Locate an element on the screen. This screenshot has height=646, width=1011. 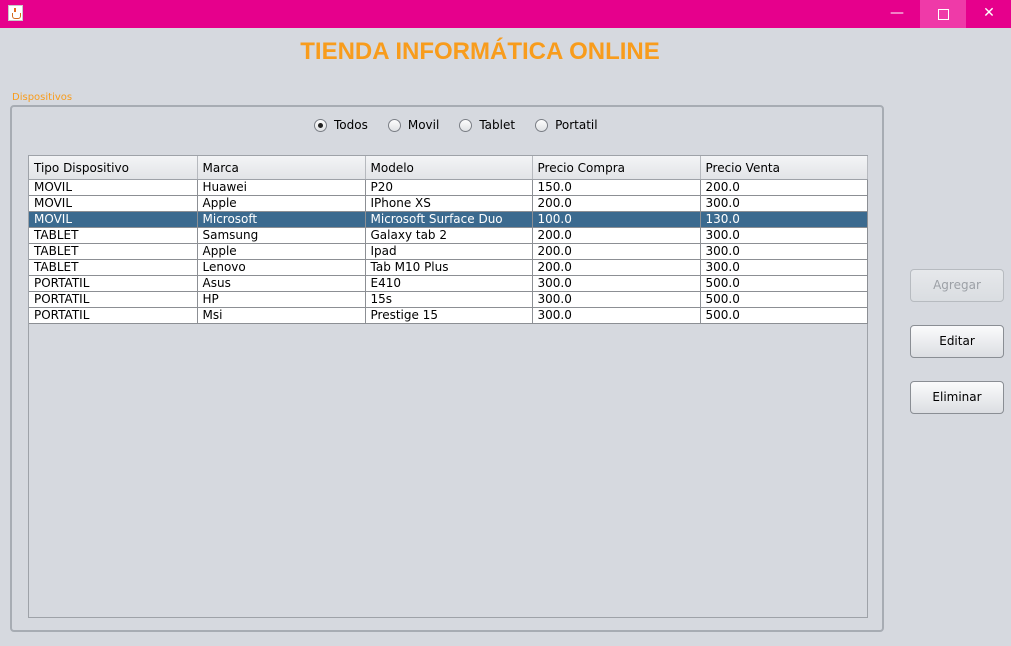
column-header-tipo: Tipo Dispositivo is located at coordinates (113, 168).